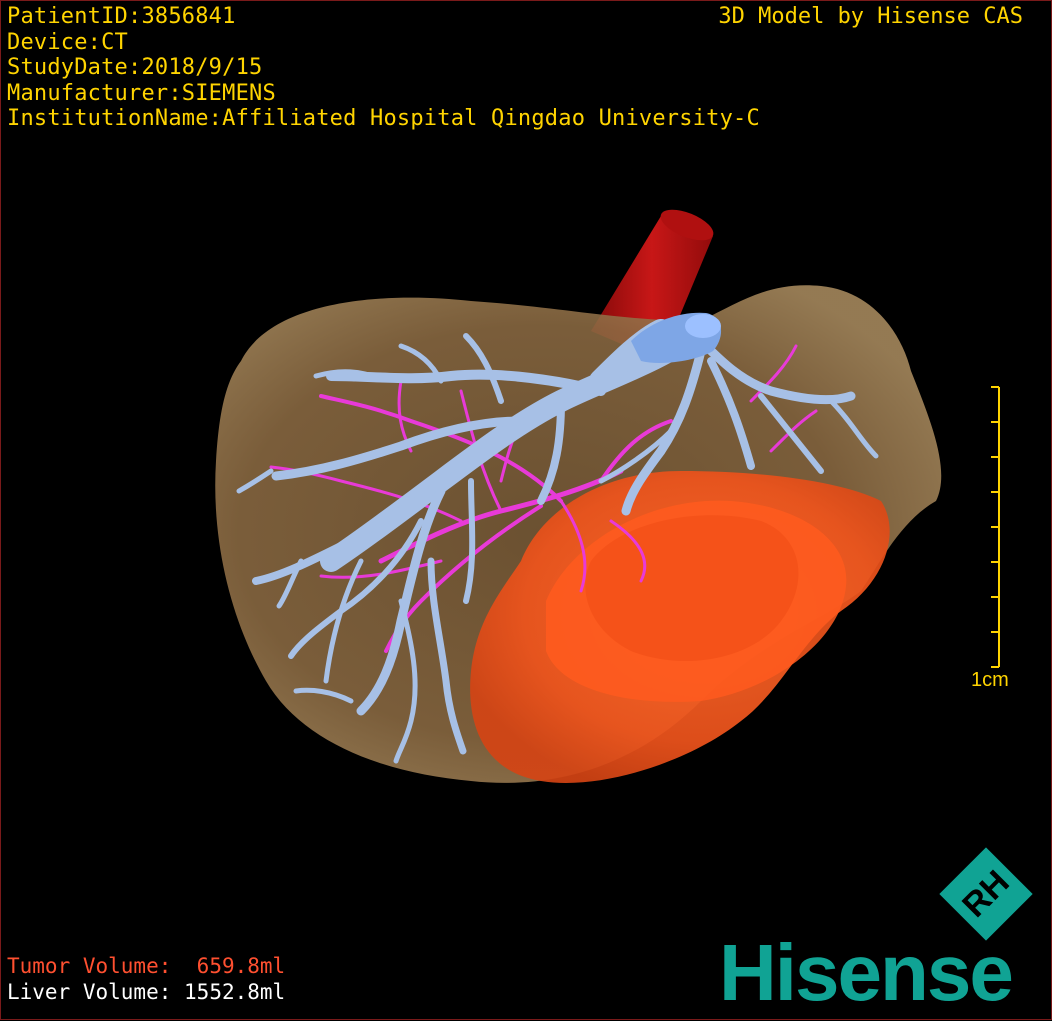  I want to click on liver-volume-value: 1552.8ml, so click(235, 992).